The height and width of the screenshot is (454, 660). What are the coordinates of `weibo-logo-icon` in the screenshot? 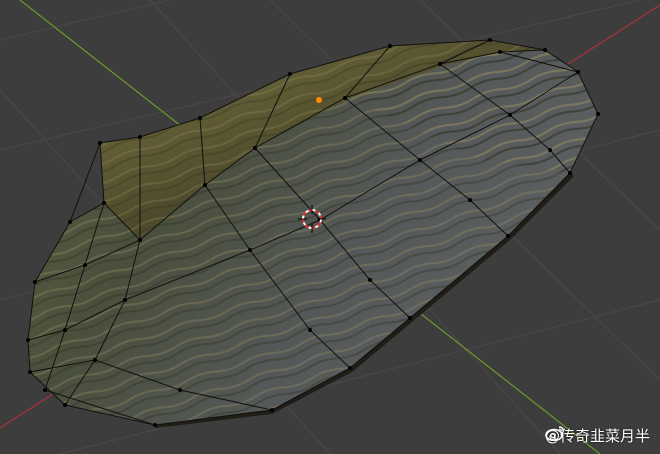 It's located at (555, 433).